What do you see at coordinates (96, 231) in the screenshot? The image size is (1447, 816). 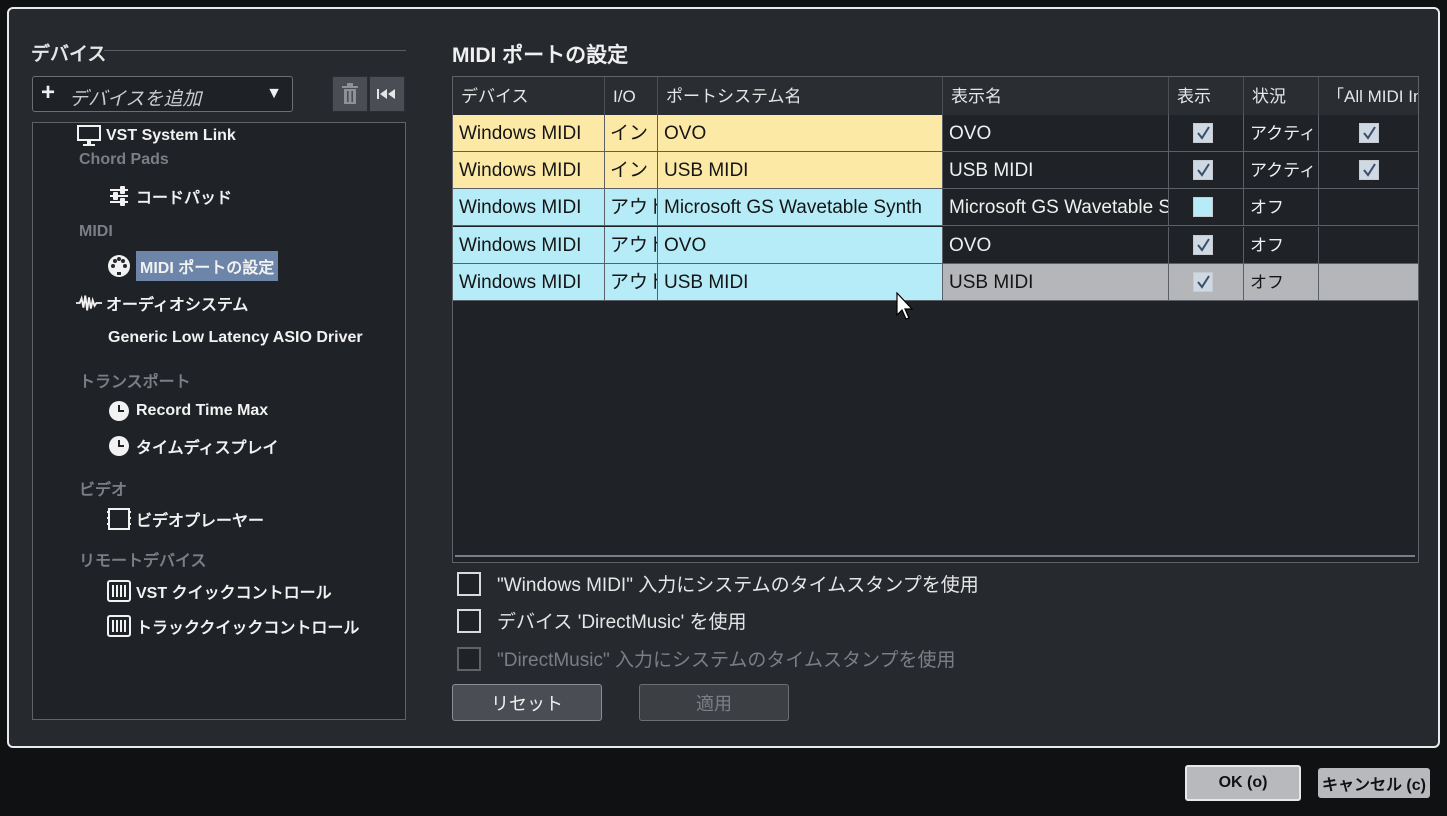 I see `tree-category: MIDI` at bounding box center [96, 231].